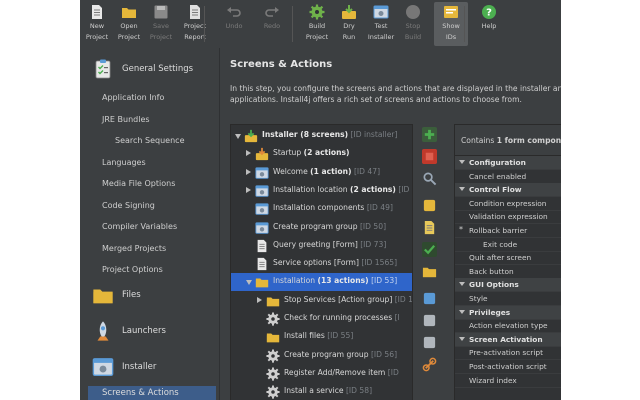 The width and height of the screenshot is (640, 400). I want to click on check-button, so click(429, 249).